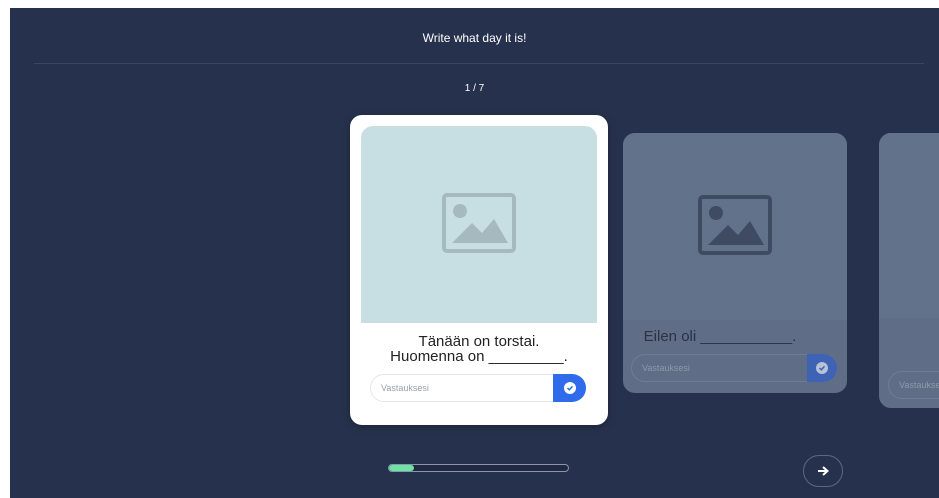 The height and width of the screenshot is (498, 939). Describe the element at coordinates (478, 468) in the screenshot. I see `progress-bar` at that location.